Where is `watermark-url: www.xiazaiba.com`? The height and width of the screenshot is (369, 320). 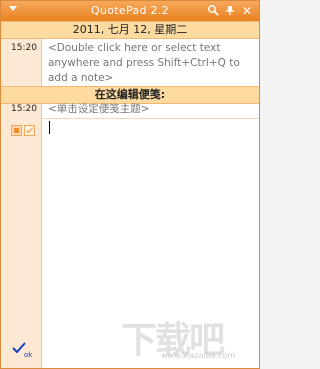
watermark-url: www.xiazaiba.com is located at coordinates (198, 355).